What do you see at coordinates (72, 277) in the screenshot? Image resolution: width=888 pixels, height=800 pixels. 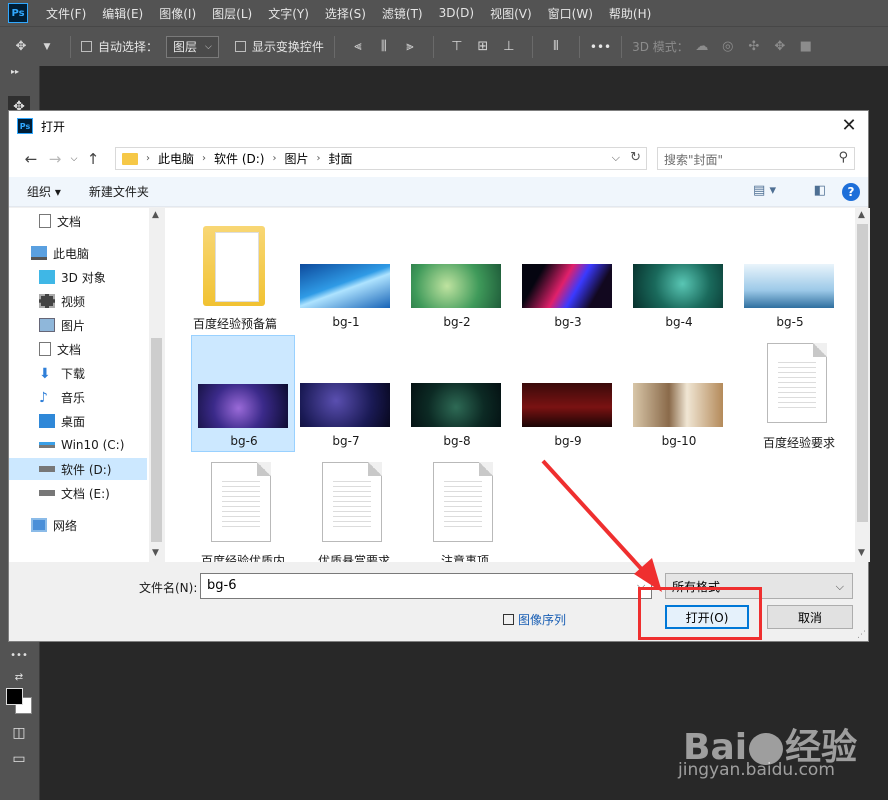 I see `nav-item-3d-objects: 3D 对象` at bounding box center [72, 277].